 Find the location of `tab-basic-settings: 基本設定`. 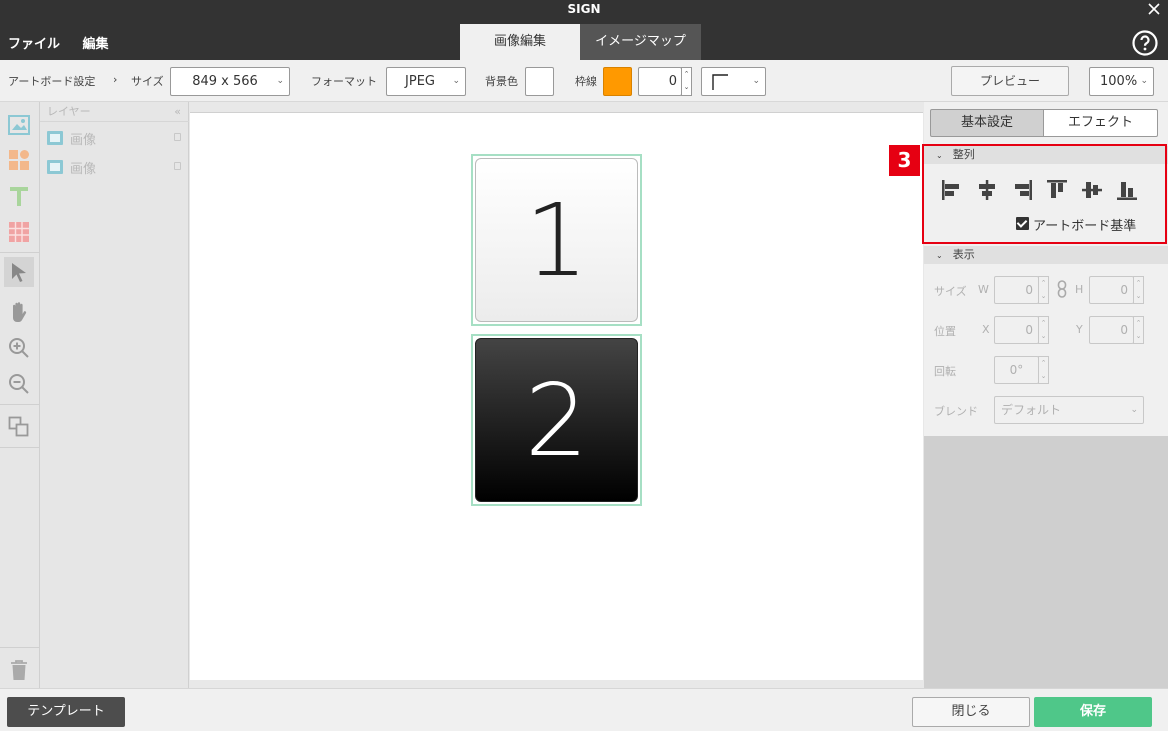

tab-basic-settings: 基本設定 is located at coordinates (987, 123).